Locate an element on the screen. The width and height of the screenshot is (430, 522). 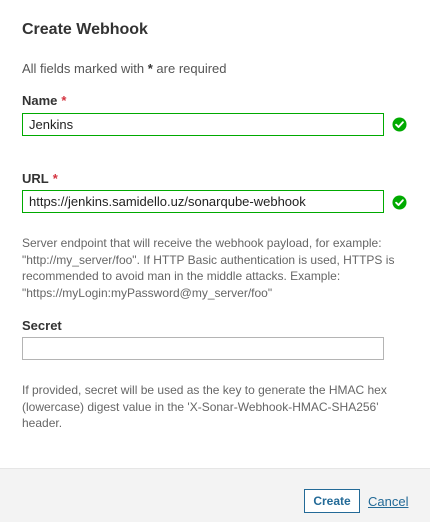
name-input is located at coordinates (203, 124).